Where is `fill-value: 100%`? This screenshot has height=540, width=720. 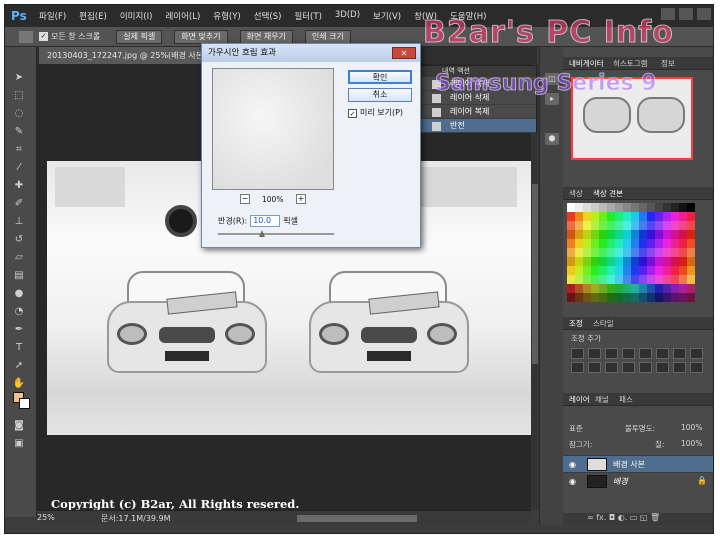 fill-value: 100% is located at coordinates (691, 443).